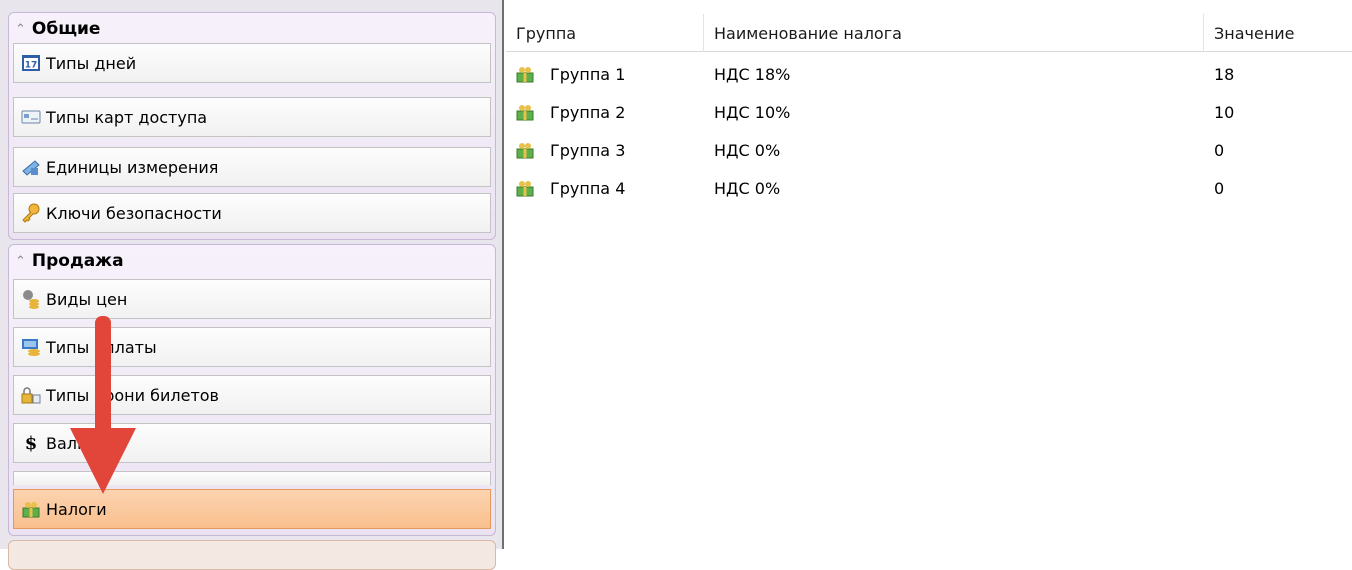 The height and width of the screenshot is (570, 1352). Describe the element at coordinates (588, 150) in the screenshot. I see `cell-group-text: Группа 3` at that location.